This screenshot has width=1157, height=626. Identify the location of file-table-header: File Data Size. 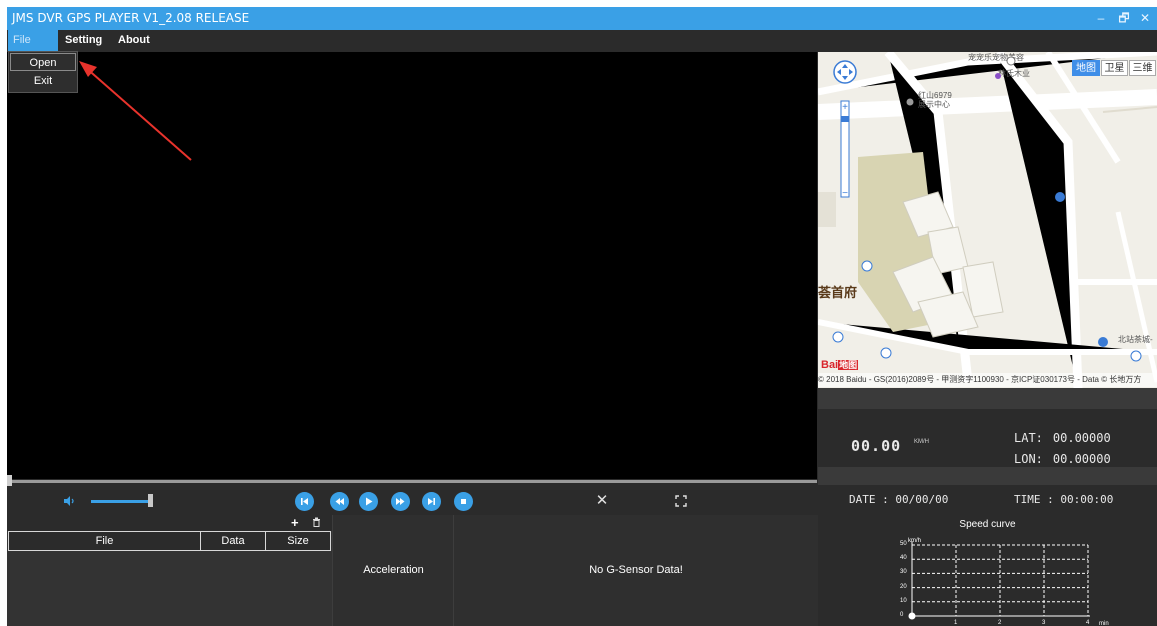
(169, 541).